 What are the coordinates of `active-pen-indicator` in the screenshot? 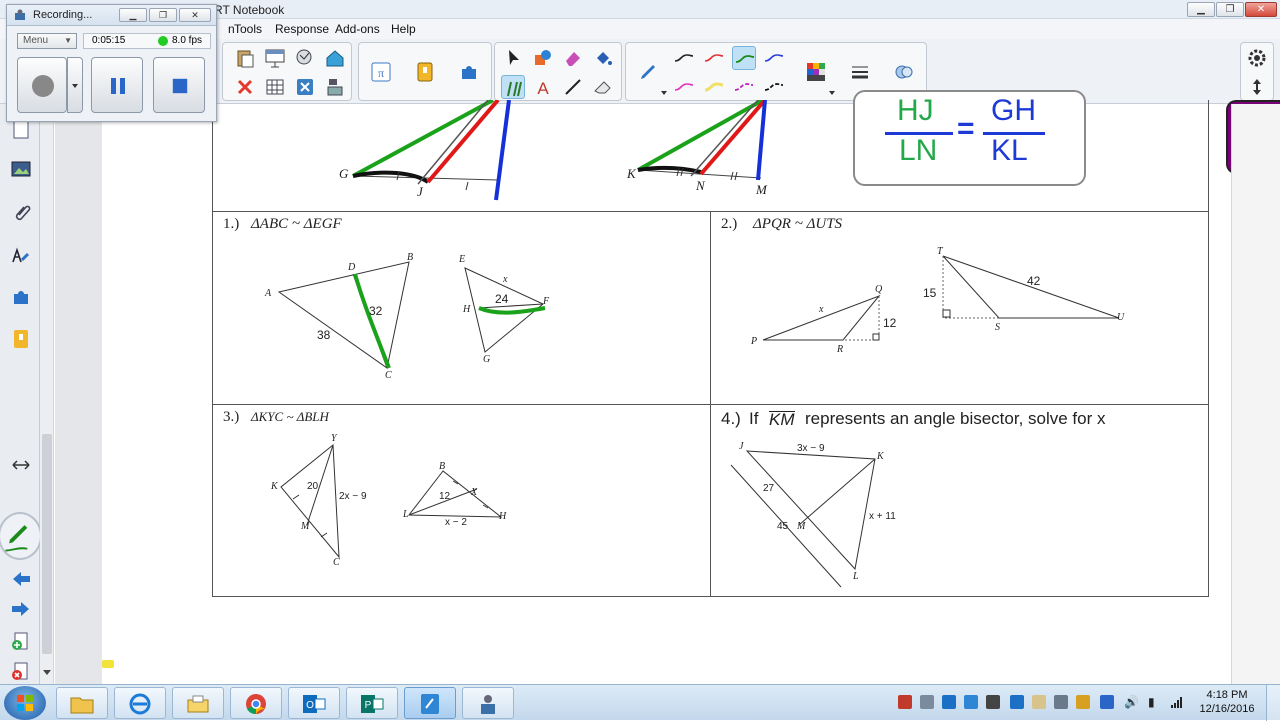 It's located at (21, 536).